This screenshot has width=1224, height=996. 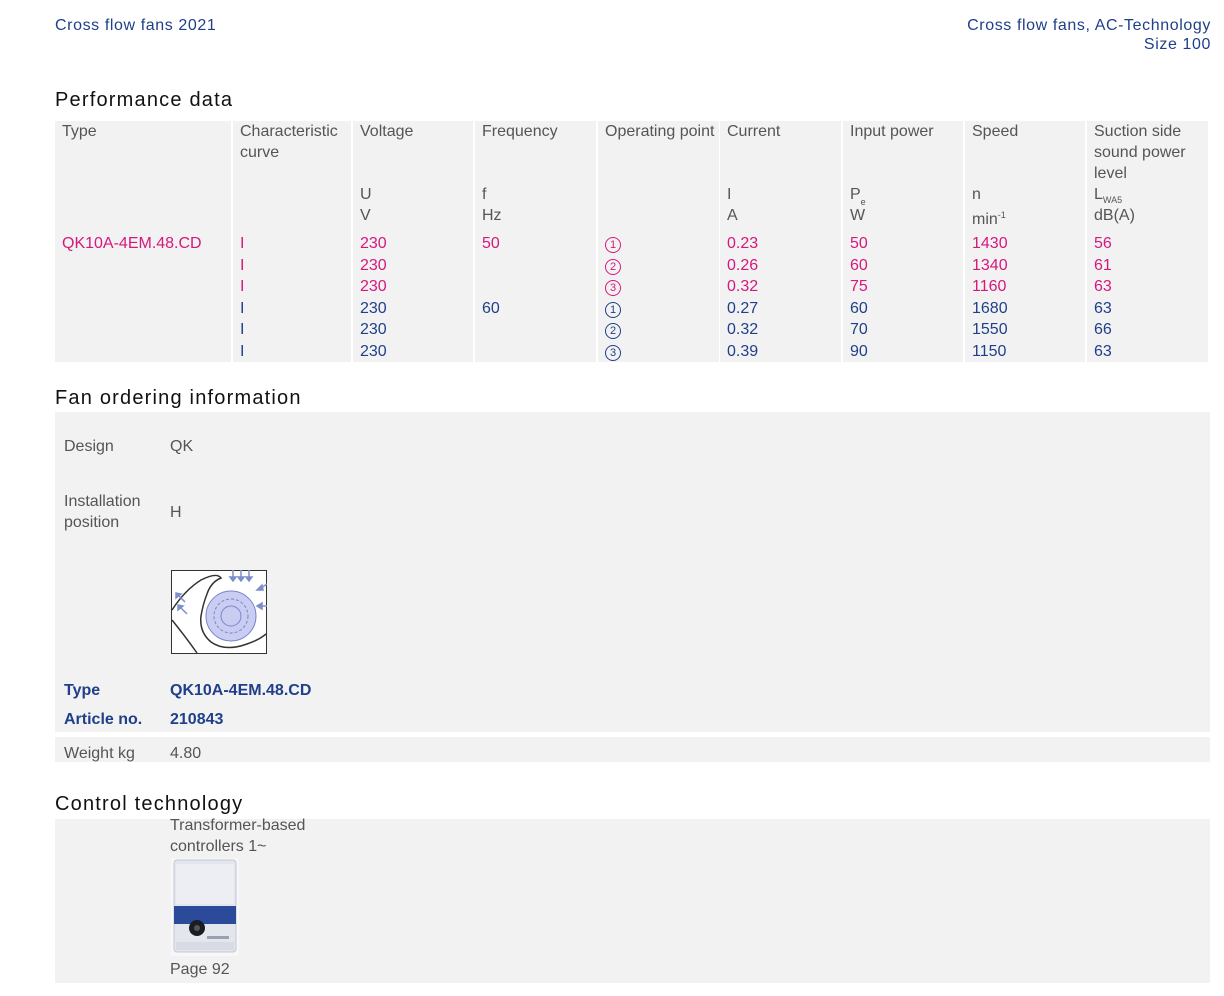 What do you see at coordinates (903, 287) in the screenshot?
I see `cell-power: 75` at bounding box center [903, 287].